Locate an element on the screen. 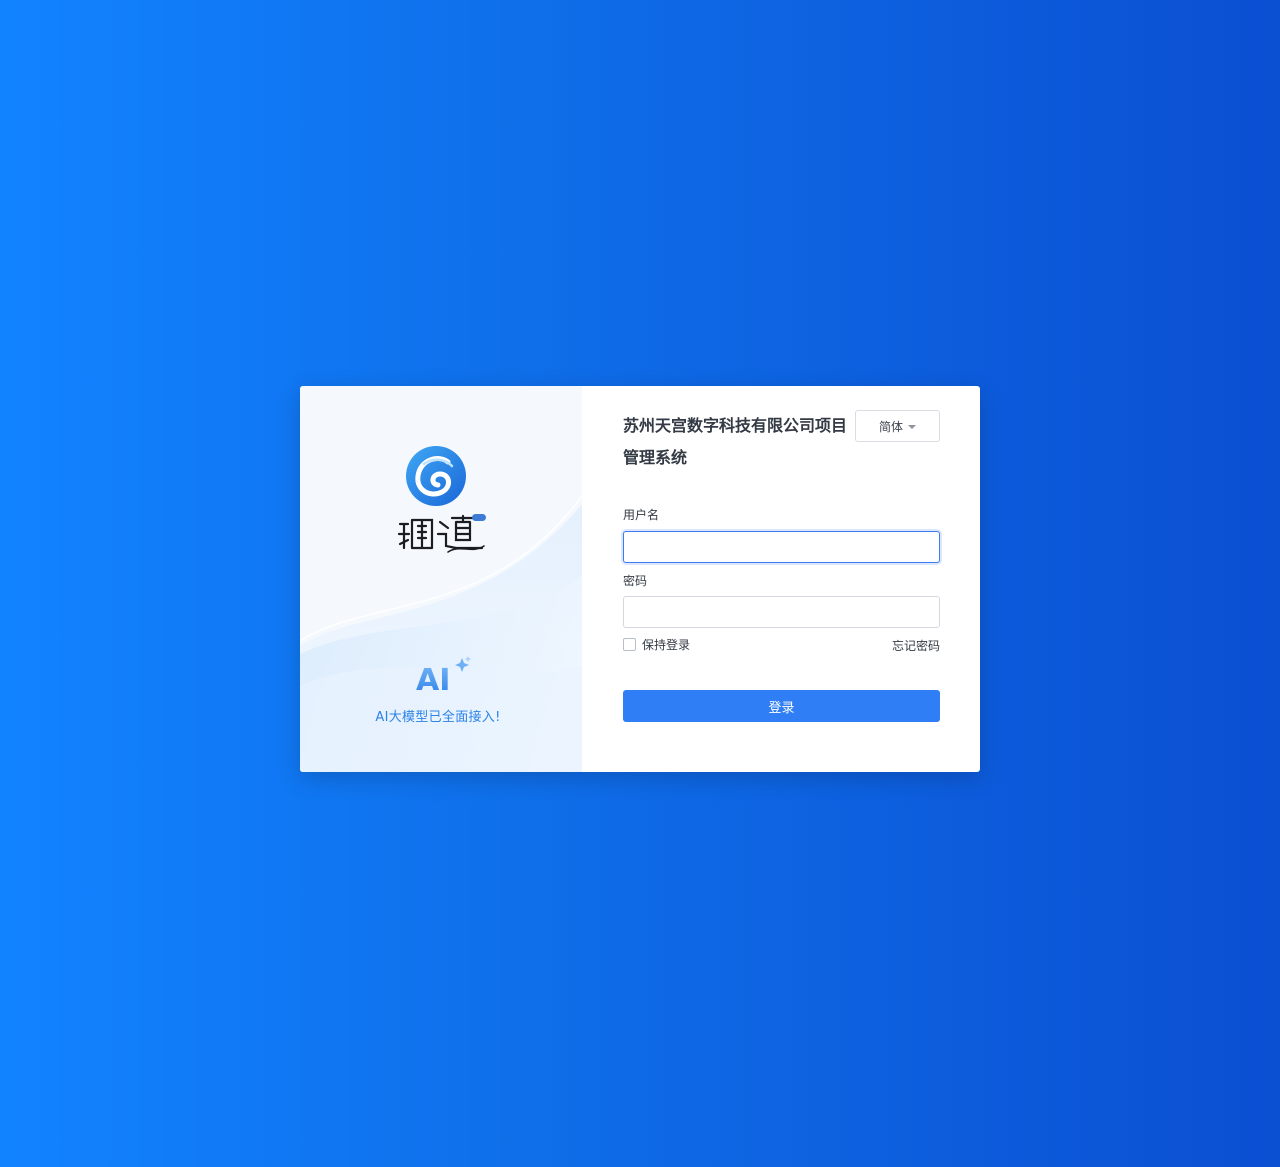  login-button: 登录 is located at coordinates (781, 706).